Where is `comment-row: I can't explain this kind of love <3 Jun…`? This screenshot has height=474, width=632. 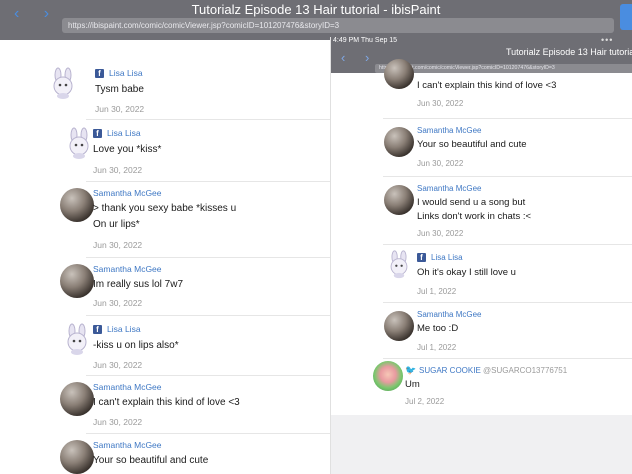 comment-row: I can't explain this kind of love <3 Jun… is located at coordinates (481, 89).